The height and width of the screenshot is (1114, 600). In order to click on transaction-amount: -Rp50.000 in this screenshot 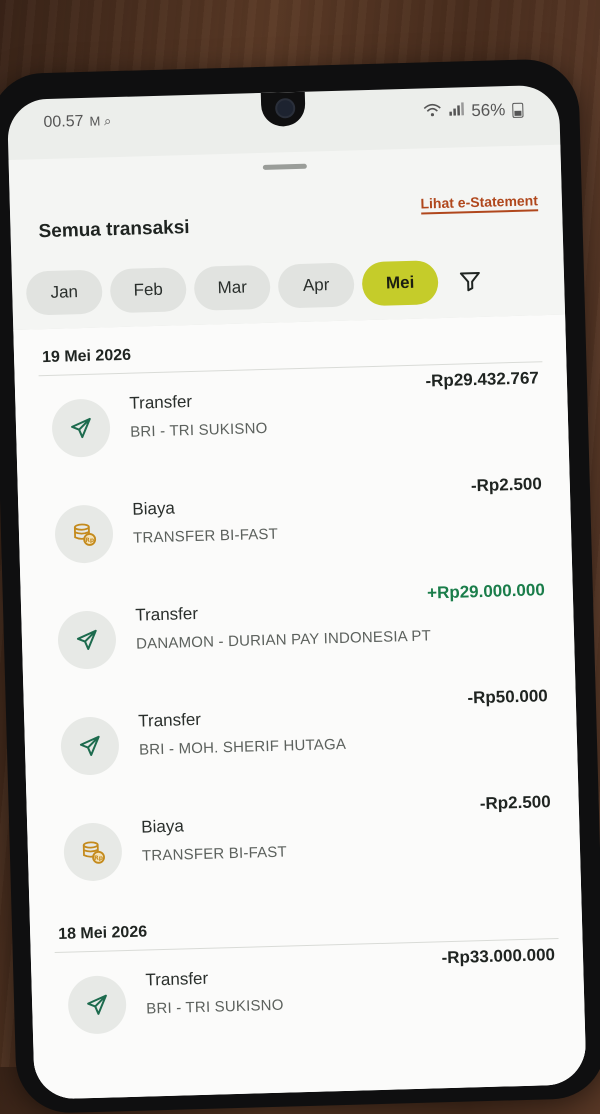, I will do `click(507, 697)`.